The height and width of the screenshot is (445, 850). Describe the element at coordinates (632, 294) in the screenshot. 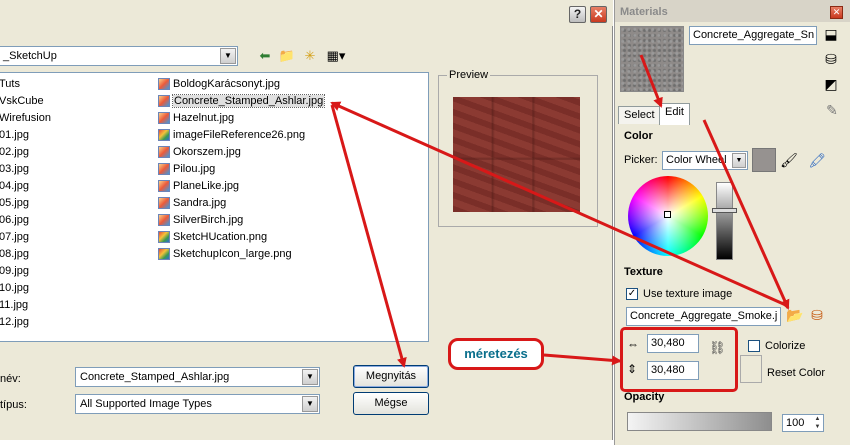

I see `use-texture-checkbox: ✓` at that location.